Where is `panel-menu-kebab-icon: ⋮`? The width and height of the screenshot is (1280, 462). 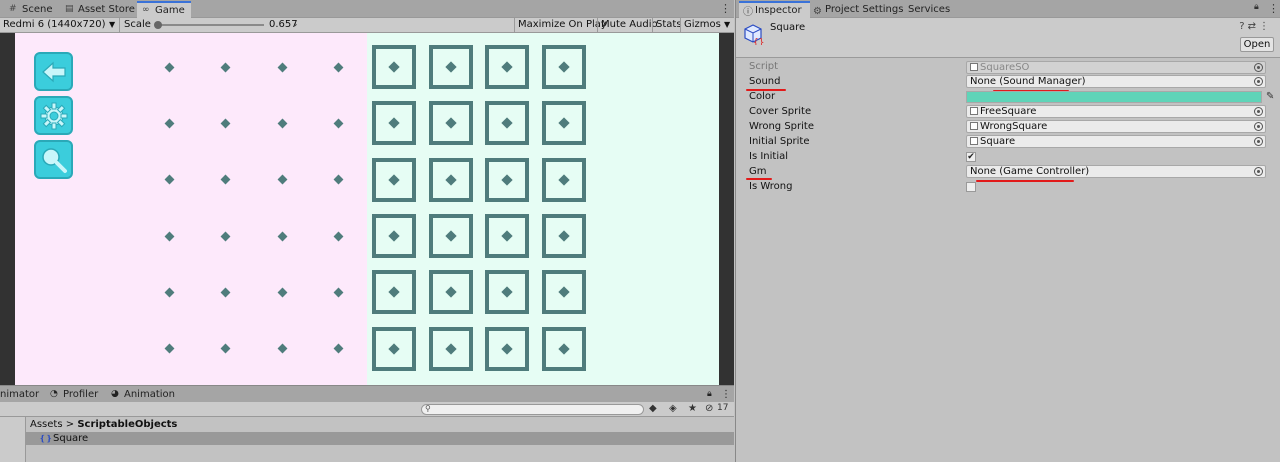 panel-menu-kebab-icon: ⋮ is located at coordinates (726, 395).